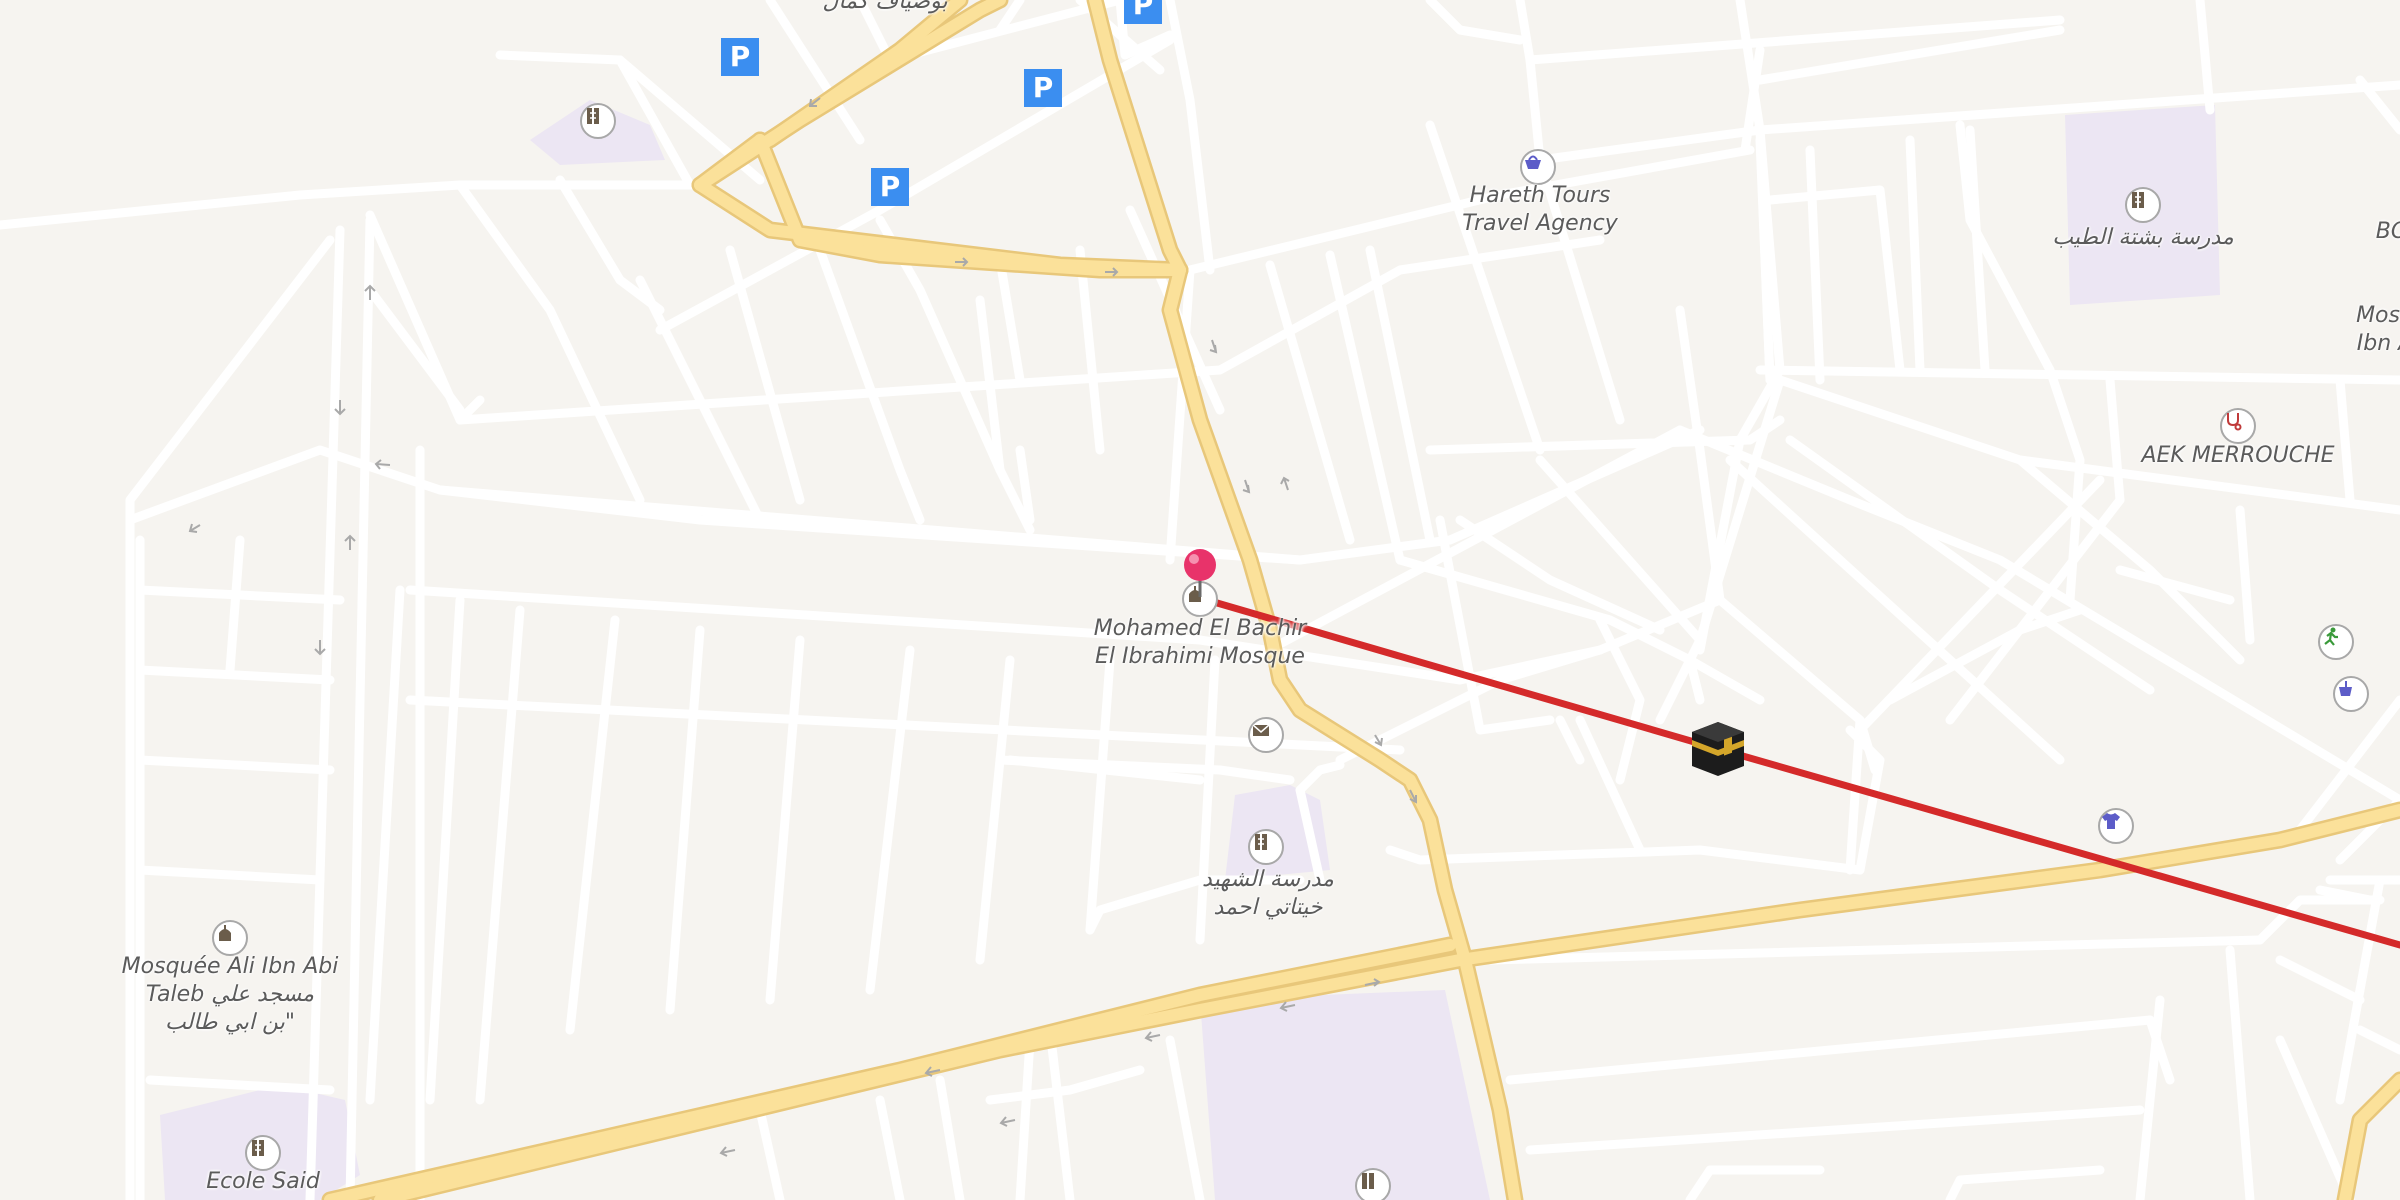  Describe the element at coordinates (1268, 879) in the screenshot. I see `label-line: مدرسة الشهيد` at that location.